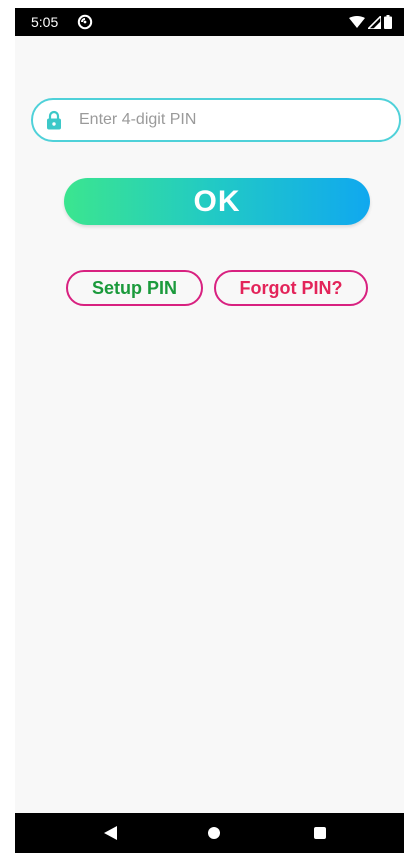 This screenshot has height=853, width=420. I want to click on pin-field, so click(216, 120).